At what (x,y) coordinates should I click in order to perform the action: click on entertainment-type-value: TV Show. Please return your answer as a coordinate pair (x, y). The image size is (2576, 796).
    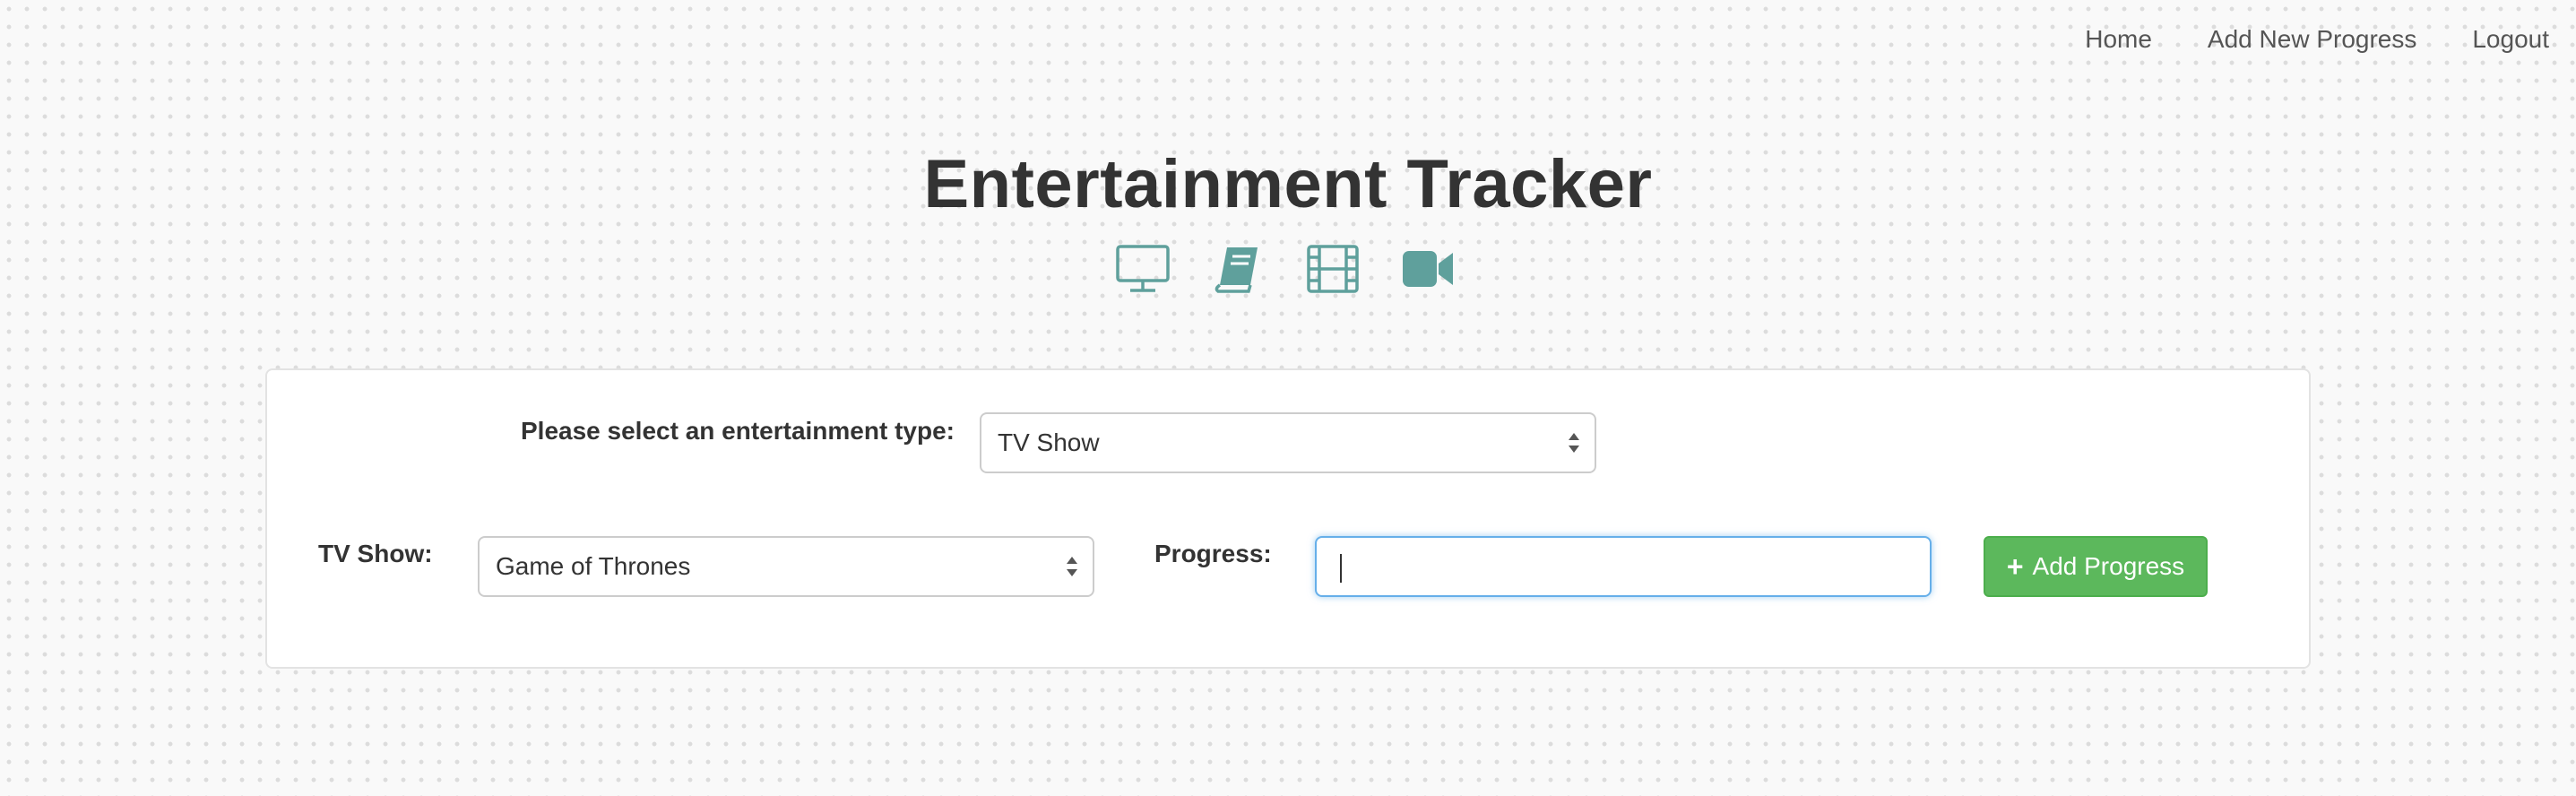
    Looking at the image, I should click on (1049, 442).